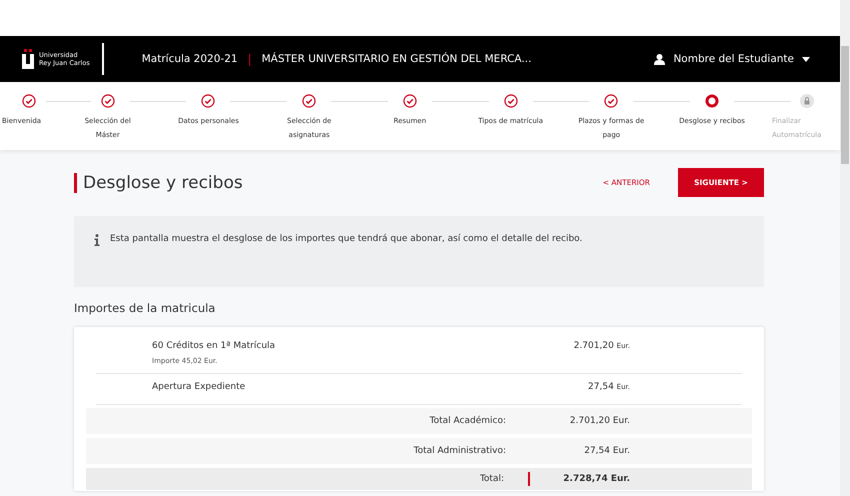 The image size is (850, 496). What do you see at coordinates (585, 479) in the screenshot?
I see `amount-value: 2.728,74` at bounding box center [585, 479].